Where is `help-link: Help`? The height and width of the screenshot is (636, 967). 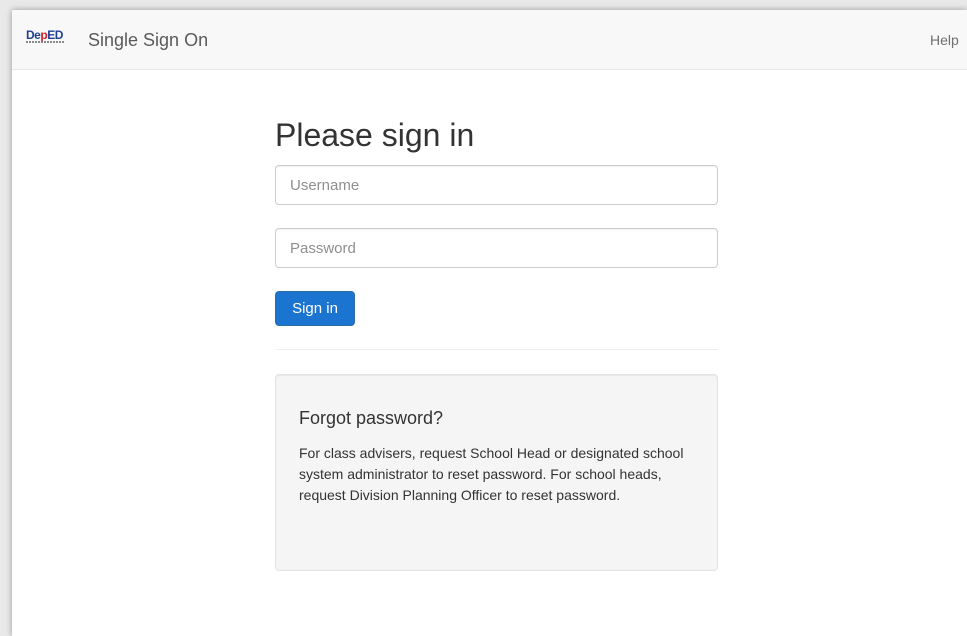 help-link: Help is located at coordinates (944, 40).